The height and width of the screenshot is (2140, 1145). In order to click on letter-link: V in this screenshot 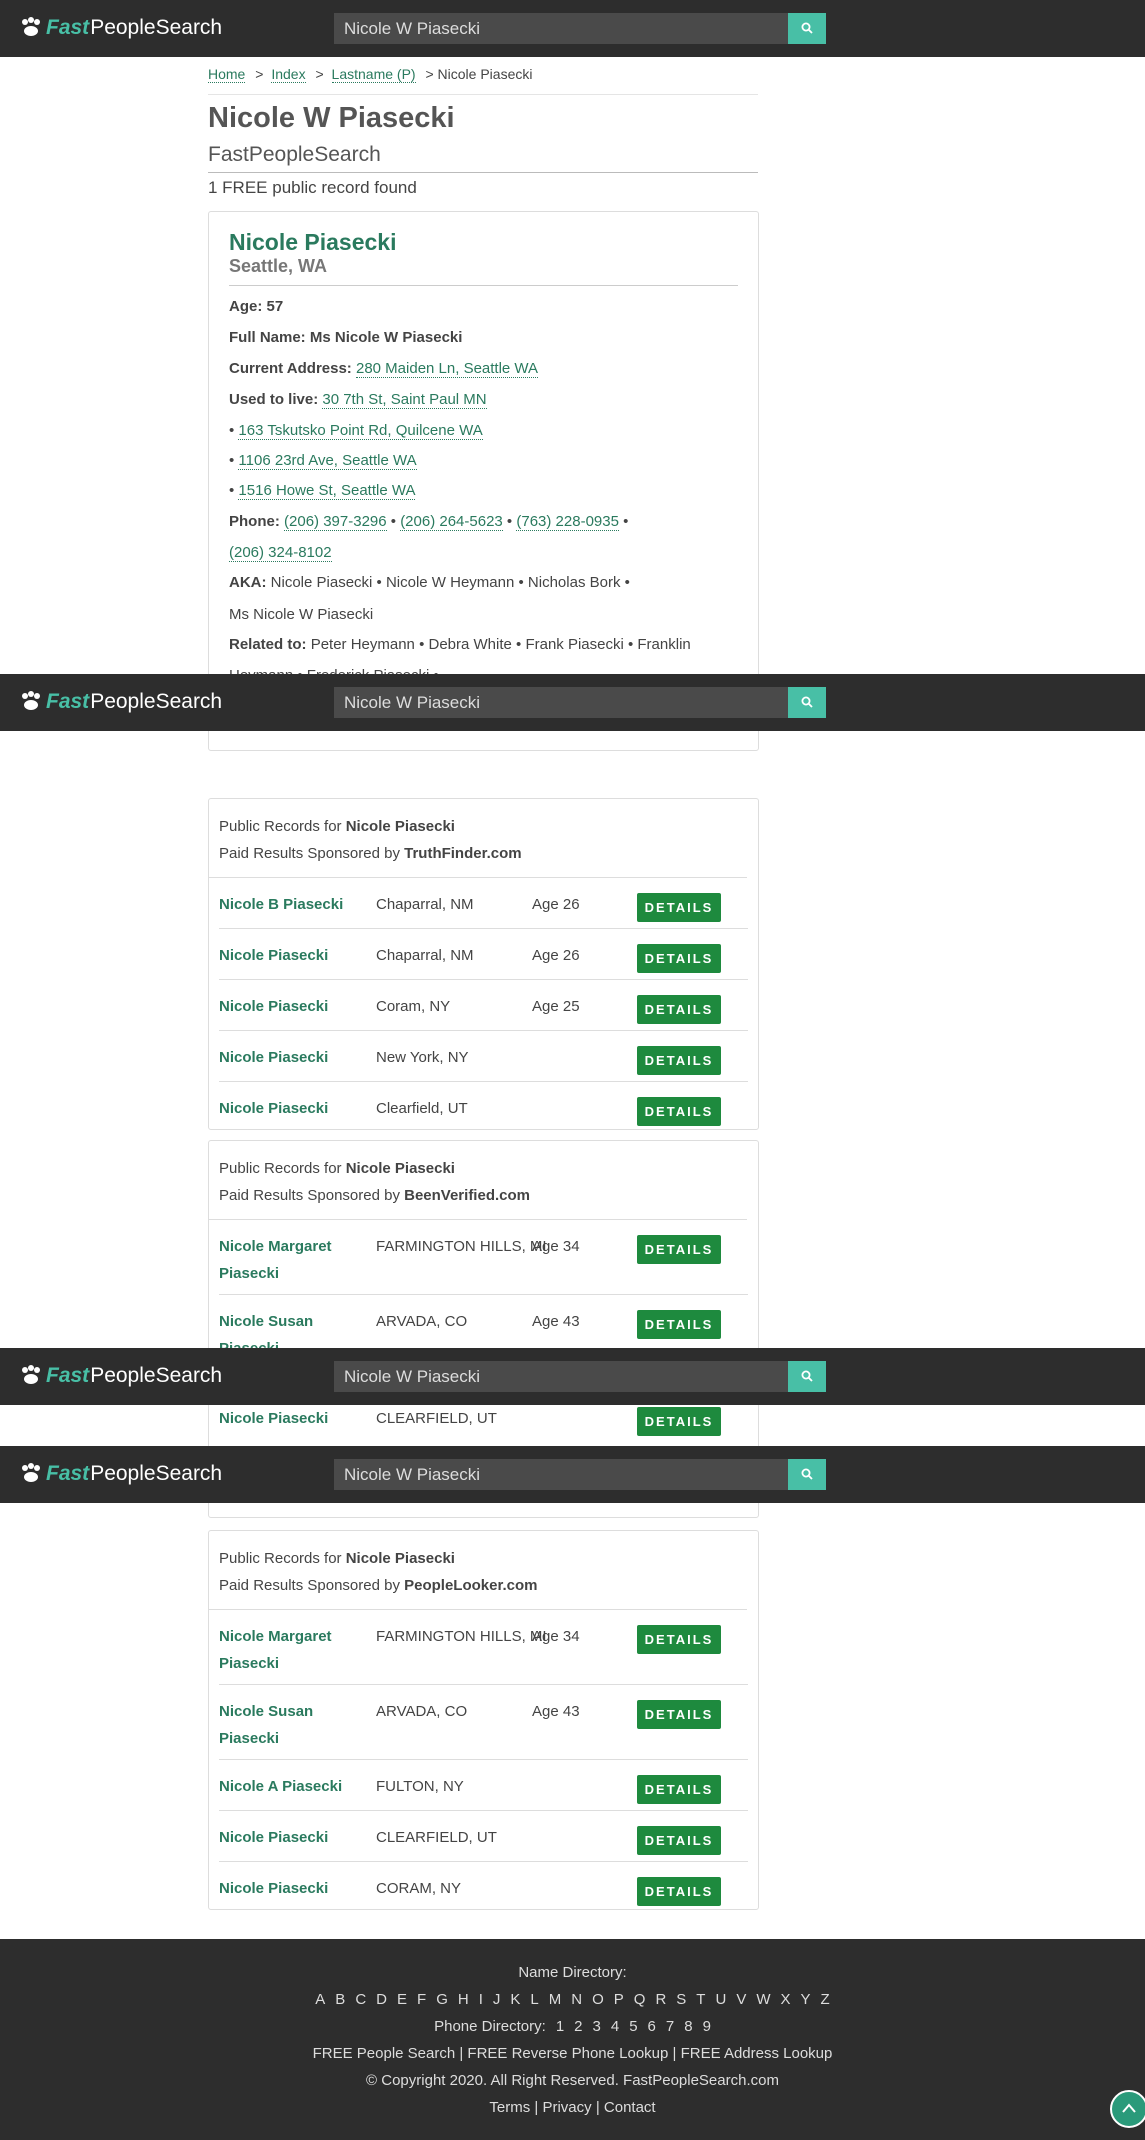, I will do `click(741, 1999)`.